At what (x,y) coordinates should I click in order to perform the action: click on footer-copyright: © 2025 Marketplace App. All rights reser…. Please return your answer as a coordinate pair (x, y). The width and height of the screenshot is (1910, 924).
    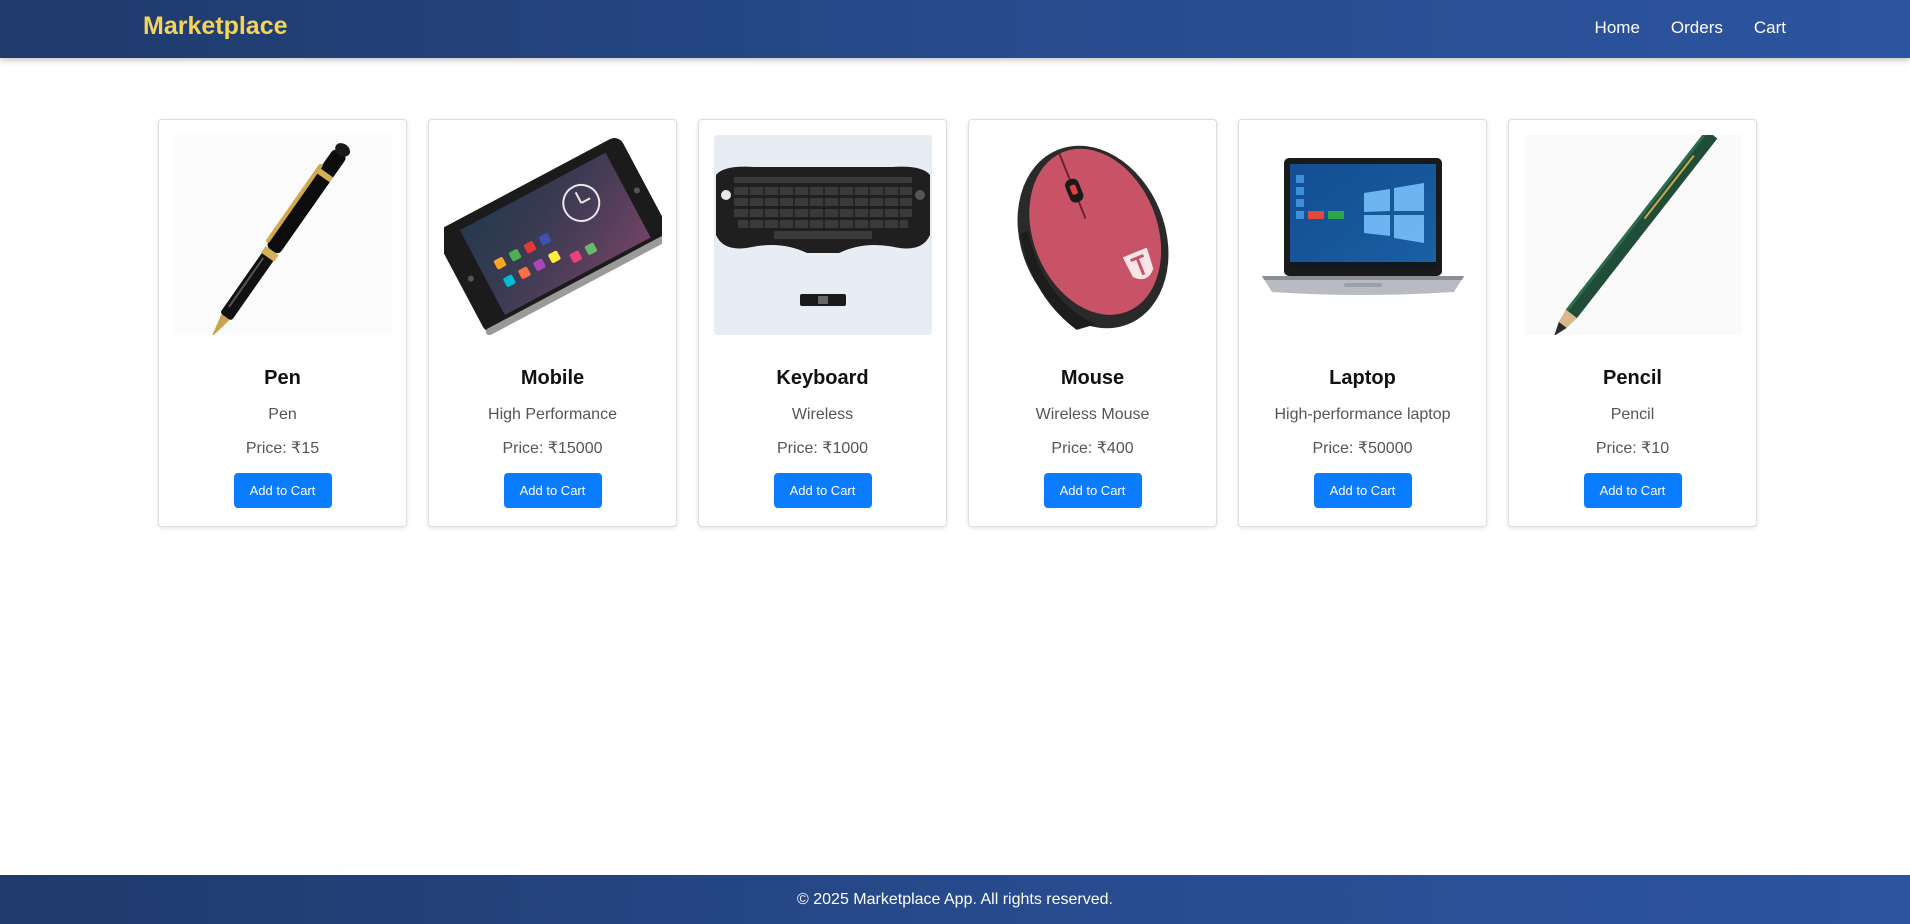
    Looking at the image, I should click on (955, 899).